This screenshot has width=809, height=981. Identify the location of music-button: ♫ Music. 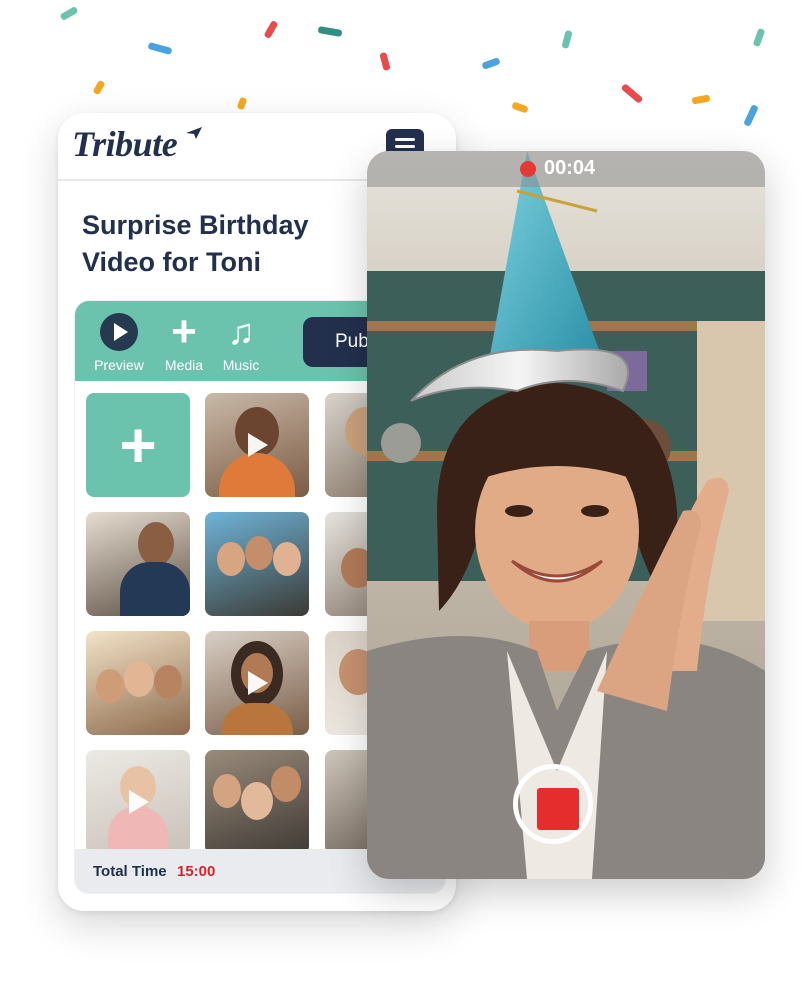
(241, 342).